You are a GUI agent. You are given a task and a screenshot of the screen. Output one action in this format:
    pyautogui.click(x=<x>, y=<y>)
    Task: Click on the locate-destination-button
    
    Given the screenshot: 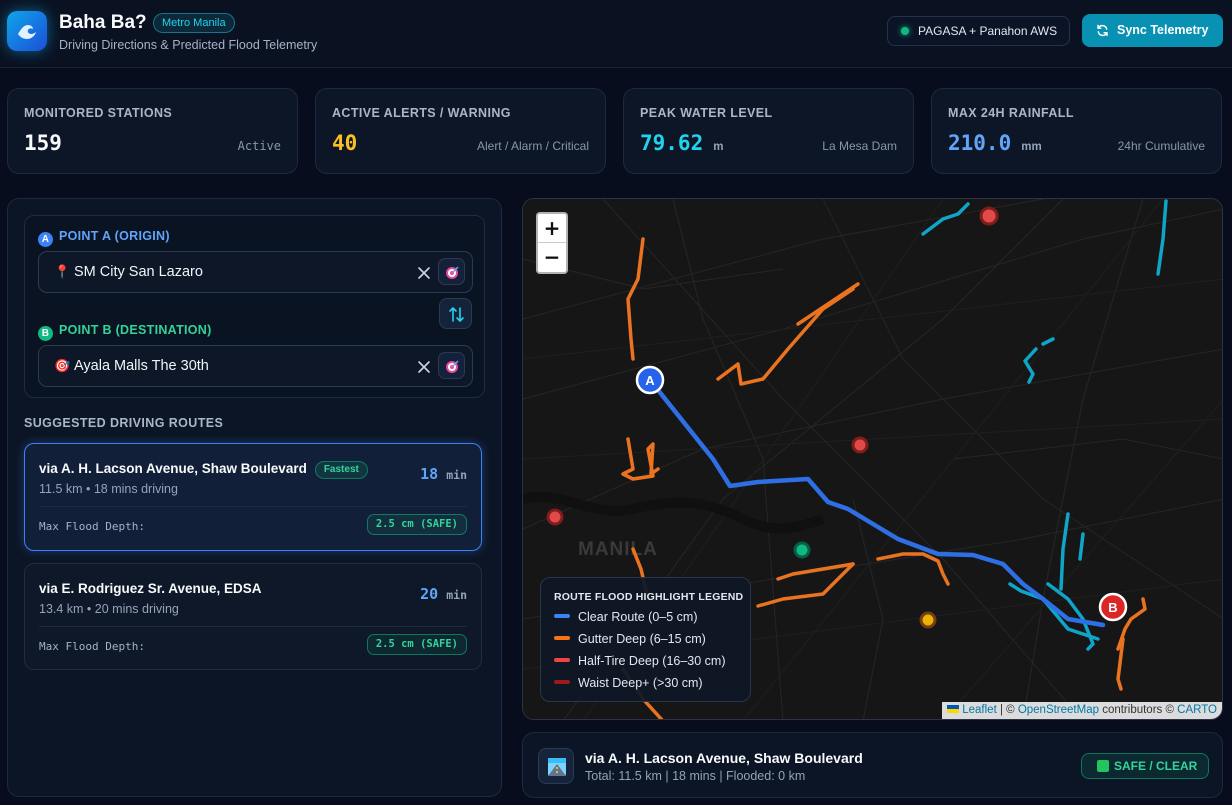 What is the action you would take?
    pyautogui.click(x=451, y=365)
    